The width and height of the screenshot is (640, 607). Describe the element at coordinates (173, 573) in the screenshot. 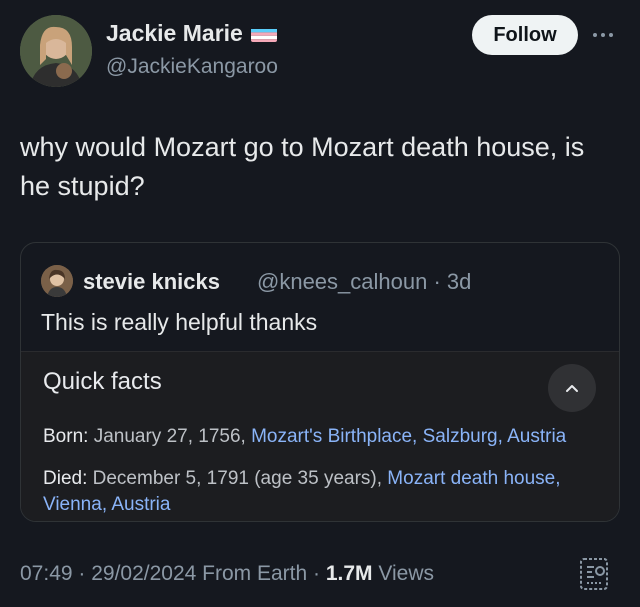

I see `tweet-time-date: 07:49 · 29/02/2024 From Earth ·` at that location.